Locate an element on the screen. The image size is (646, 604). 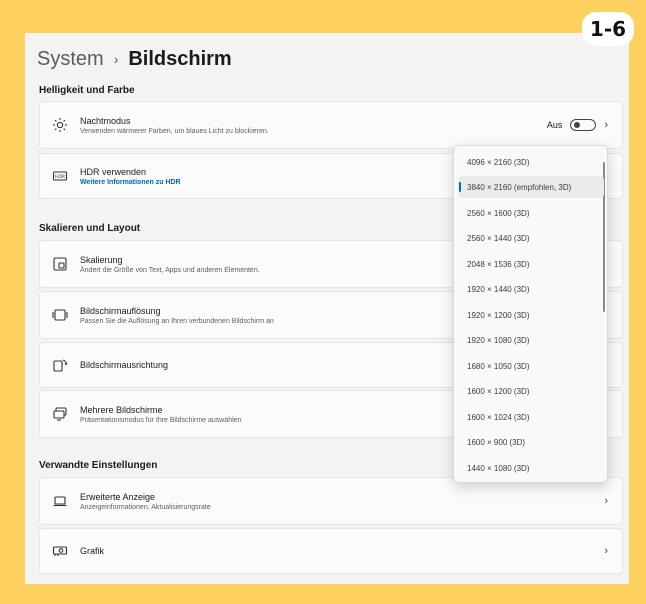
section-brightness: Helligkeit und Farbe is located at coordinates (87, 90).